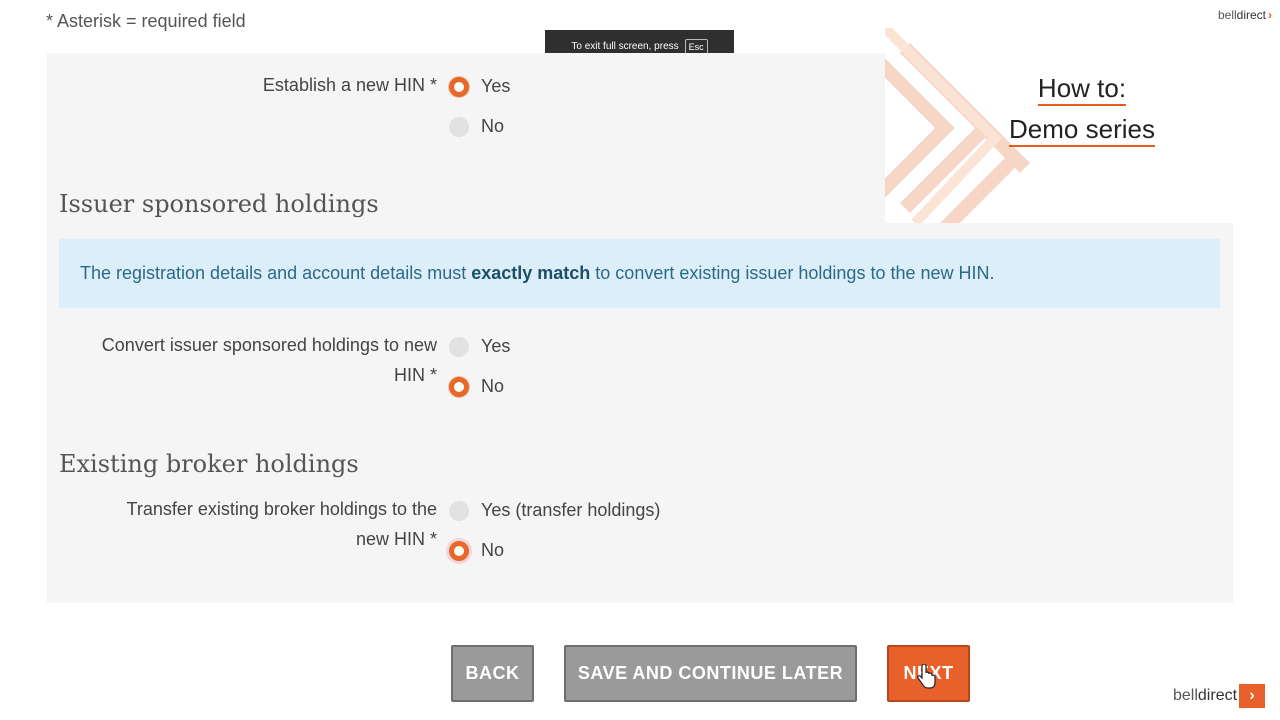 This screenshot has height=720, width=1280. I want to click on required-field-note: * Asterisk = required field, so click(146, 21).